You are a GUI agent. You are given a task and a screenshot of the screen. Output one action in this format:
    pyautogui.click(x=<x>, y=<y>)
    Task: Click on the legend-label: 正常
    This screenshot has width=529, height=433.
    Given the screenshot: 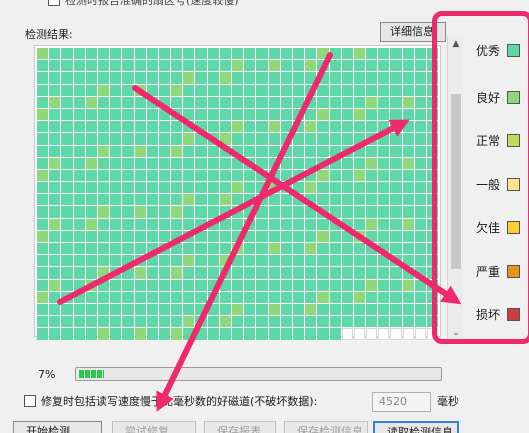 What is the action you would take?
    pyautogui.click(x=488, y=141)
    